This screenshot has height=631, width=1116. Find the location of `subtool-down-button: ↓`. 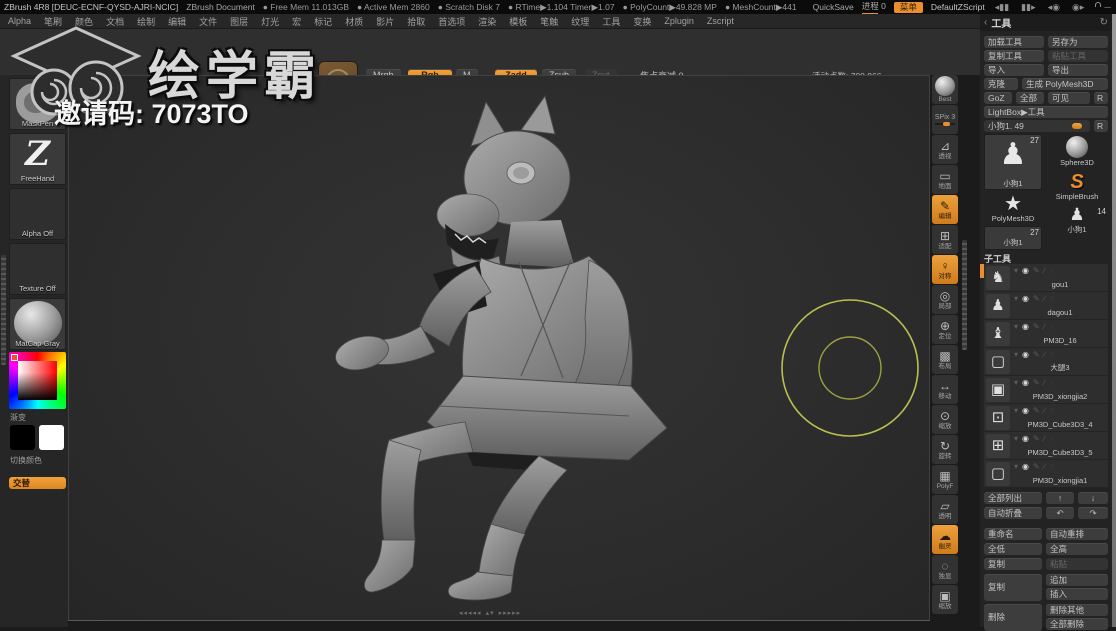

subtool-down-button: ↓ is located at coordinates (1093, 498).